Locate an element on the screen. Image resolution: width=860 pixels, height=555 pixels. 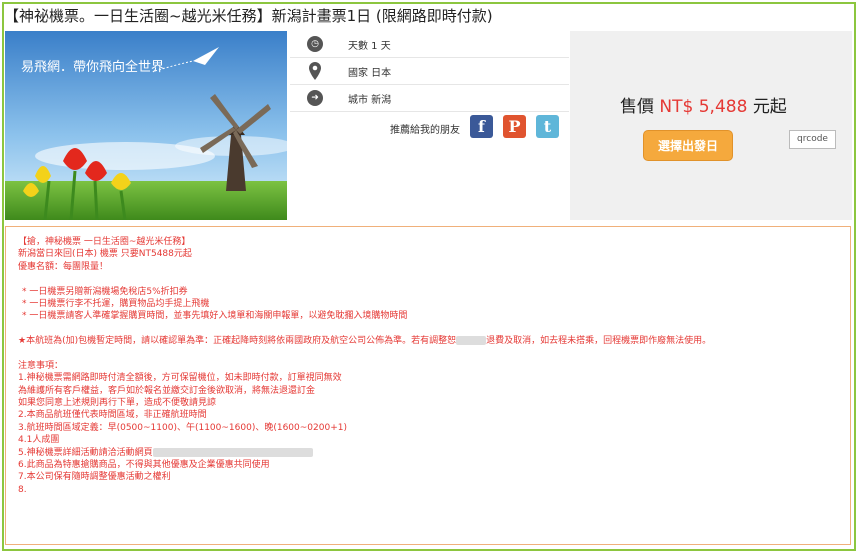
qrcode-alt-text: qrcode is located at coordinates (812, 139).